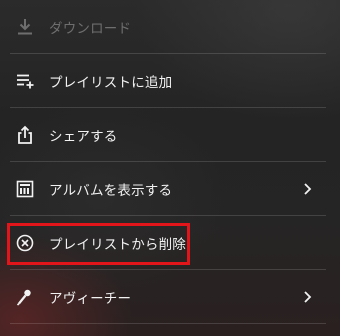 This screenshot has width=340, height=336. Describe the element at coordinates (90, 29) in the screenshot. I see `menu-item-label: ダウンロード` at that location.